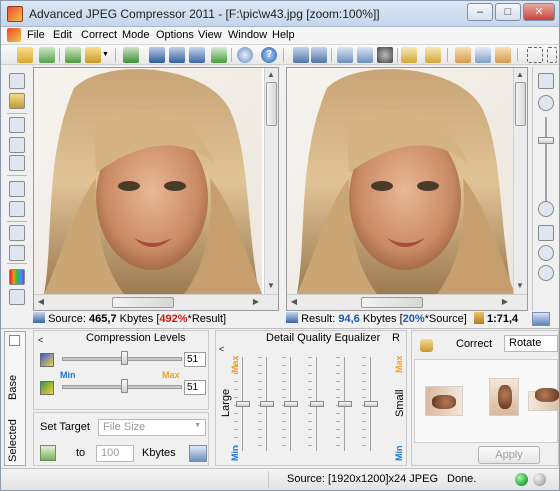 The width and height of the screenshot is (560, 491). Describe the element at coordinates (409, 55) in the screenshot. I see `edit-icon` at that location.